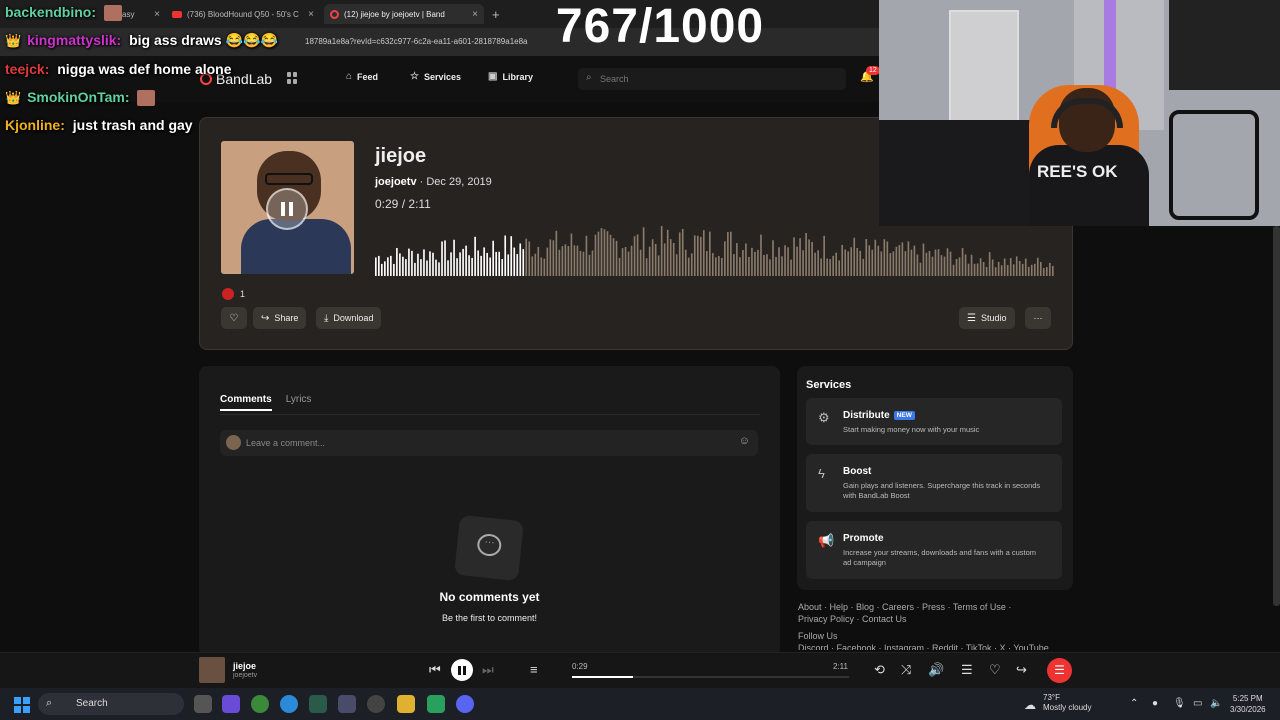 The image size is (1280, 720). Describe the element at coordinates (938, 619) in the screenshot. I see `footer-row: Privacy Policy · Contact Us` at that location.